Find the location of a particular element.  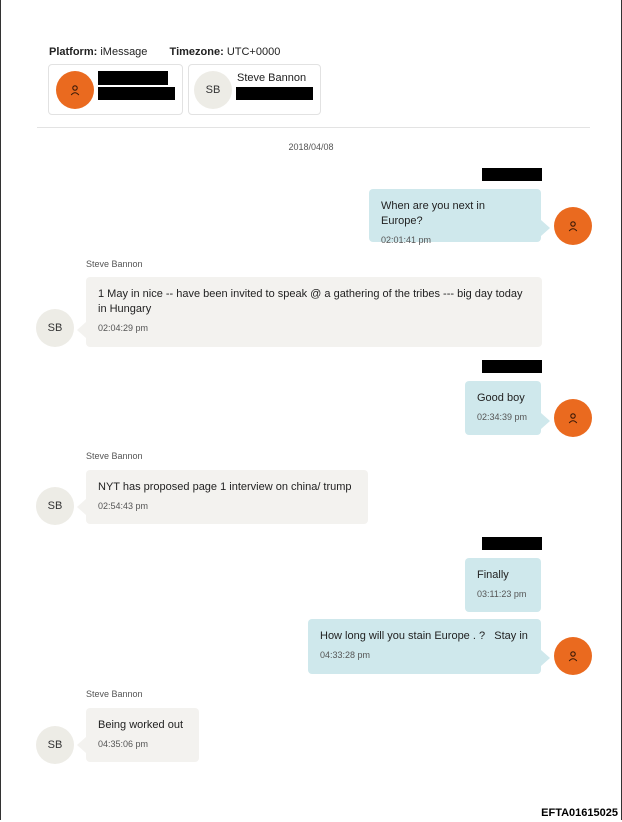

participant-card-user is located at coordinates (115, 89).